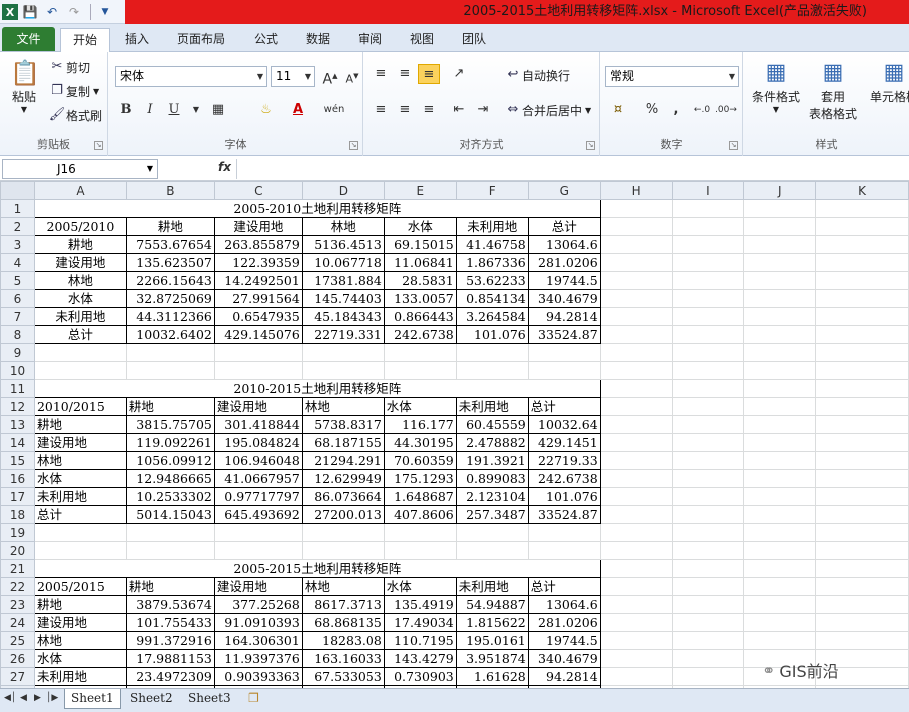 The height and width of the screenshot is (712, 909). Describe the element at coordinates (80, 262) in the screenshot. I see `cell: 建设用地` at that location.